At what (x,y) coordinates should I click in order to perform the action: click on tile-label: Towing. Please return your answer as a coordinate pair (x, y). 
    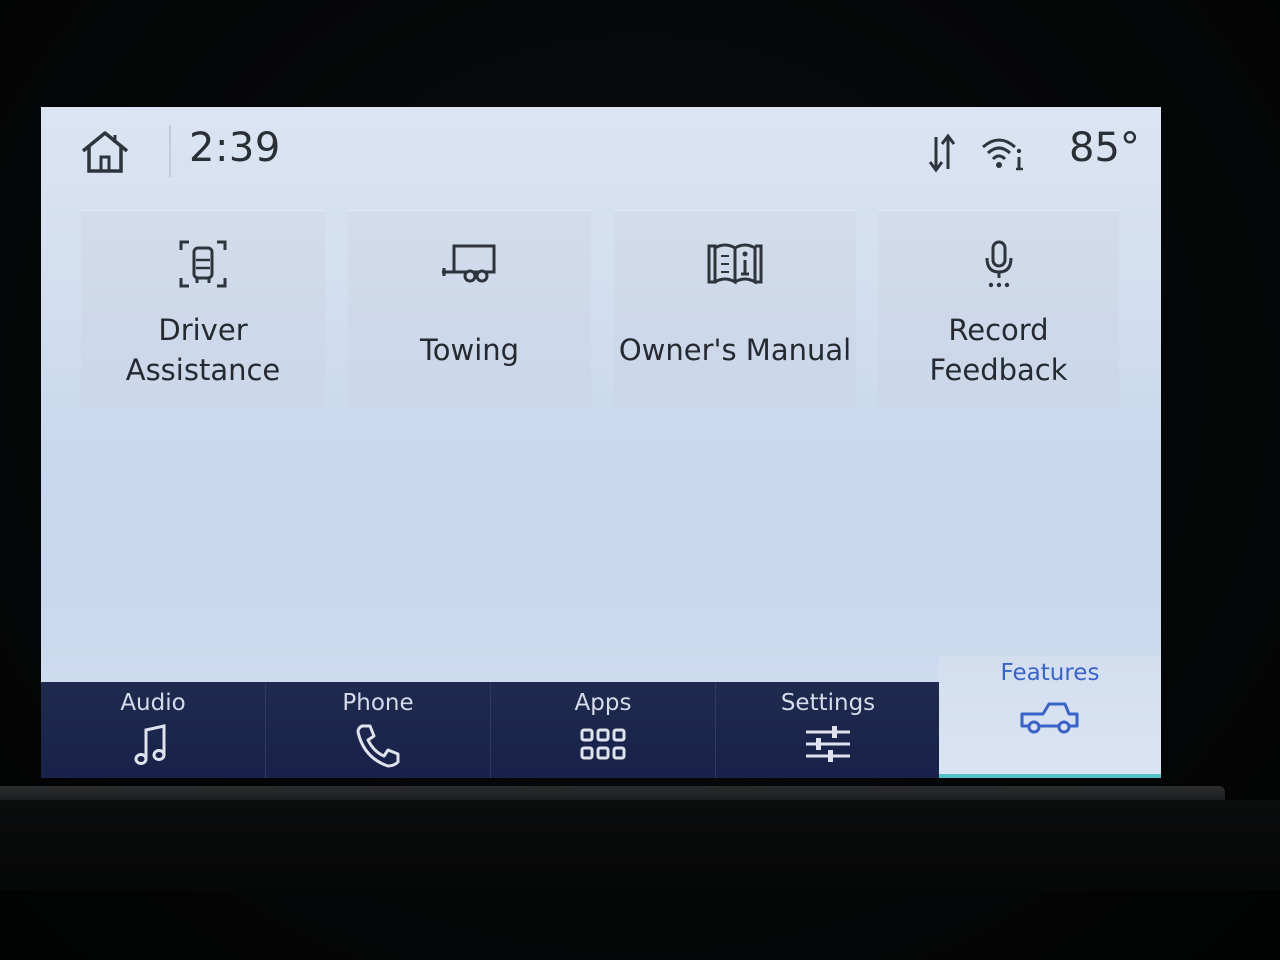
    Looking at the image, I should click on (469, 350).